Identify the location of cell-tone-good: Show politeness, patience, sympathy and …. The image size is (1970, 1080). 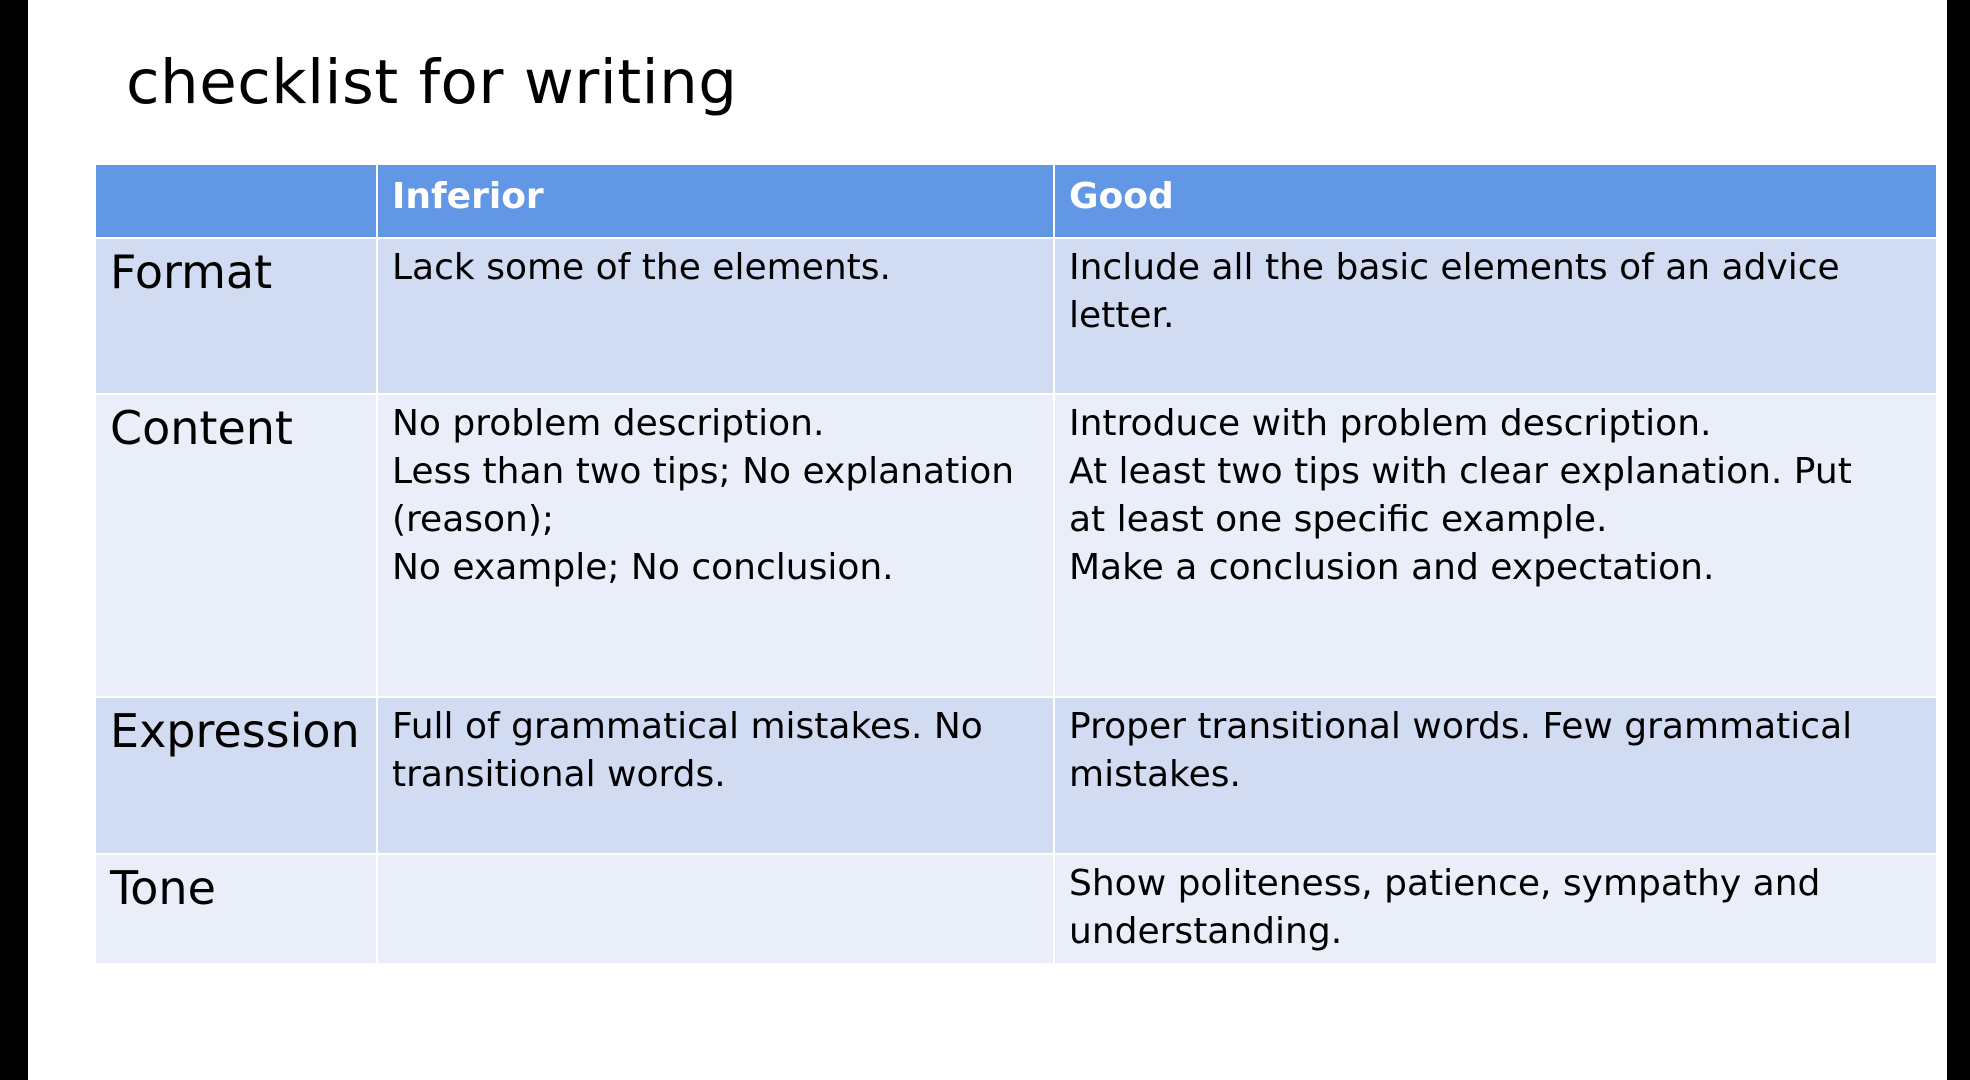
(1495, 910).